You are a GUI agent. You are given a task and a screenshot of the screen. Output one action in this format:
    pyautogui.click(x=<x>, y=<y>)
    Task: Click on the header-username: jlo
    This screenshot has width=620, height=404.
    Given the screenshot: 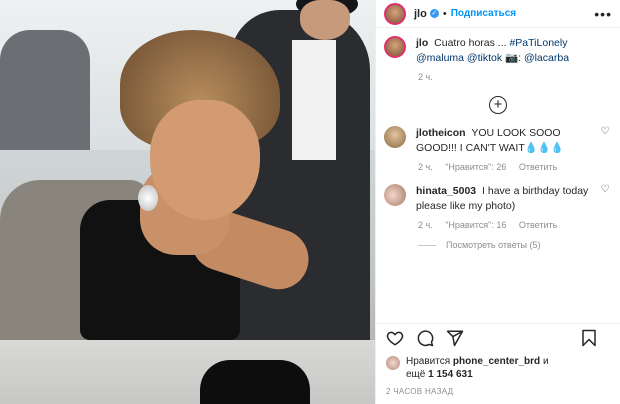 What is the action you would take?
    pyautogui.click(x=420, y=14)
    